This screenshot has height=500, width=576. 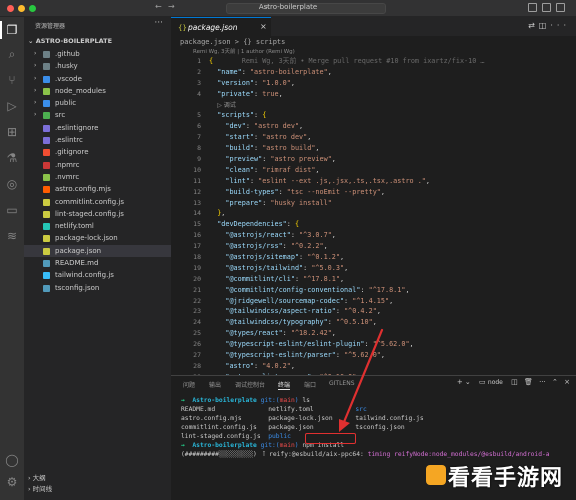 I want to click on tree-item: tsconfig.json, so click(x=97, y=288).